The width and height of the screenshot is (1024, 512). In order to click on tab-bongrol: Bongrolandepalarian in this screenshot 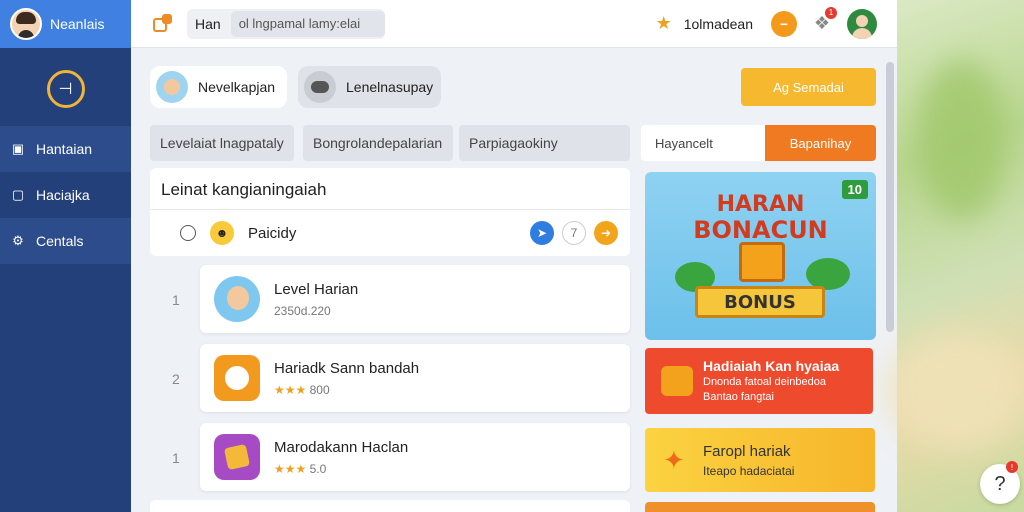, I will do `click(378, 143)`.